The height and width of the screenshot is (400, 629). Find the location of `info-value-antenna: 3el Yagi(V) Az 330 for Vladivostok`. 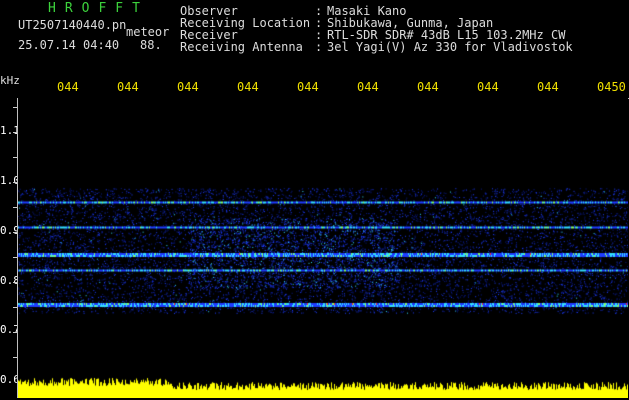

info-value-antenna: 3el Yagi(V) Az 330 for Vladivostok is located at coordinates (450, 47).